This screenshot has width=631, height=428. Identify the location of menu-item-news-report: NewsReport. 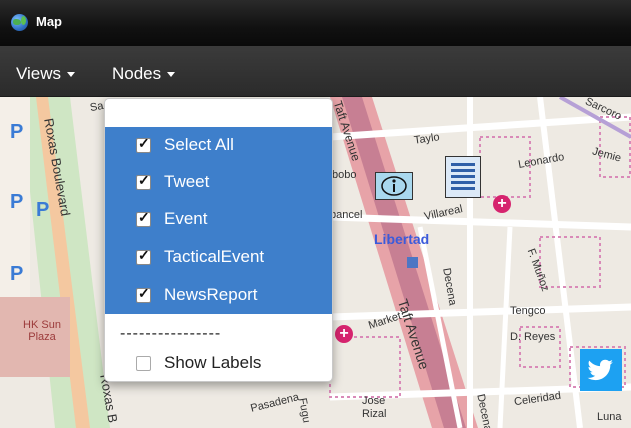
(197, 295).